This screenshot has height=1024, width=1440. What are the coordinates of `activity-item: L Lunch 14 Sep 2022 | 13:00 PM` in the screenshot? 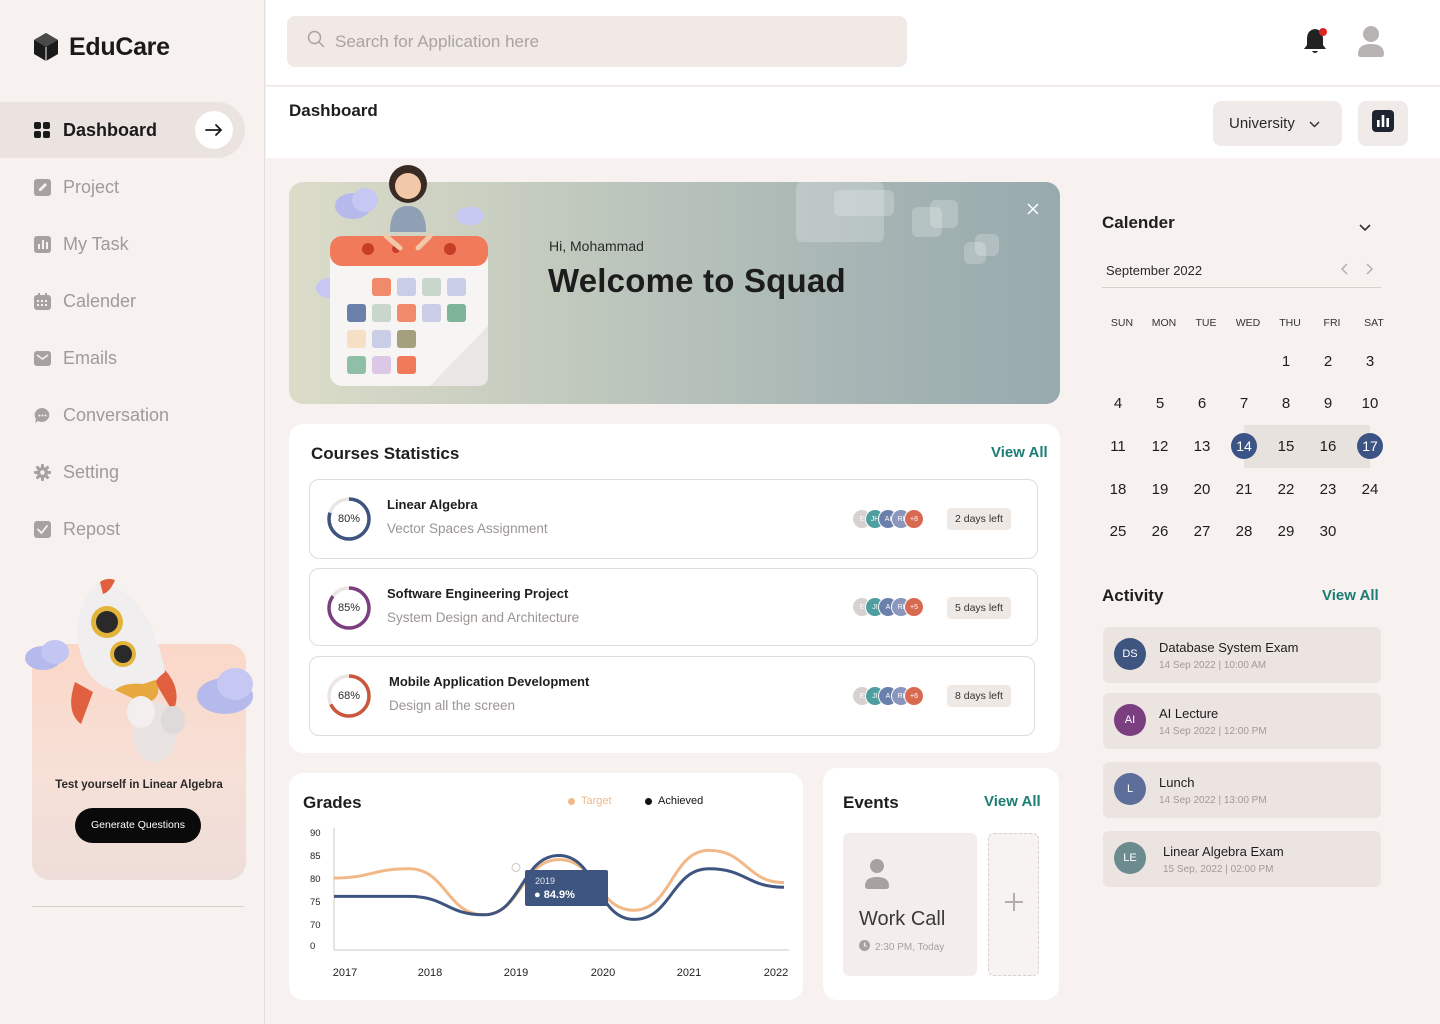 It's located at (1242, 790).